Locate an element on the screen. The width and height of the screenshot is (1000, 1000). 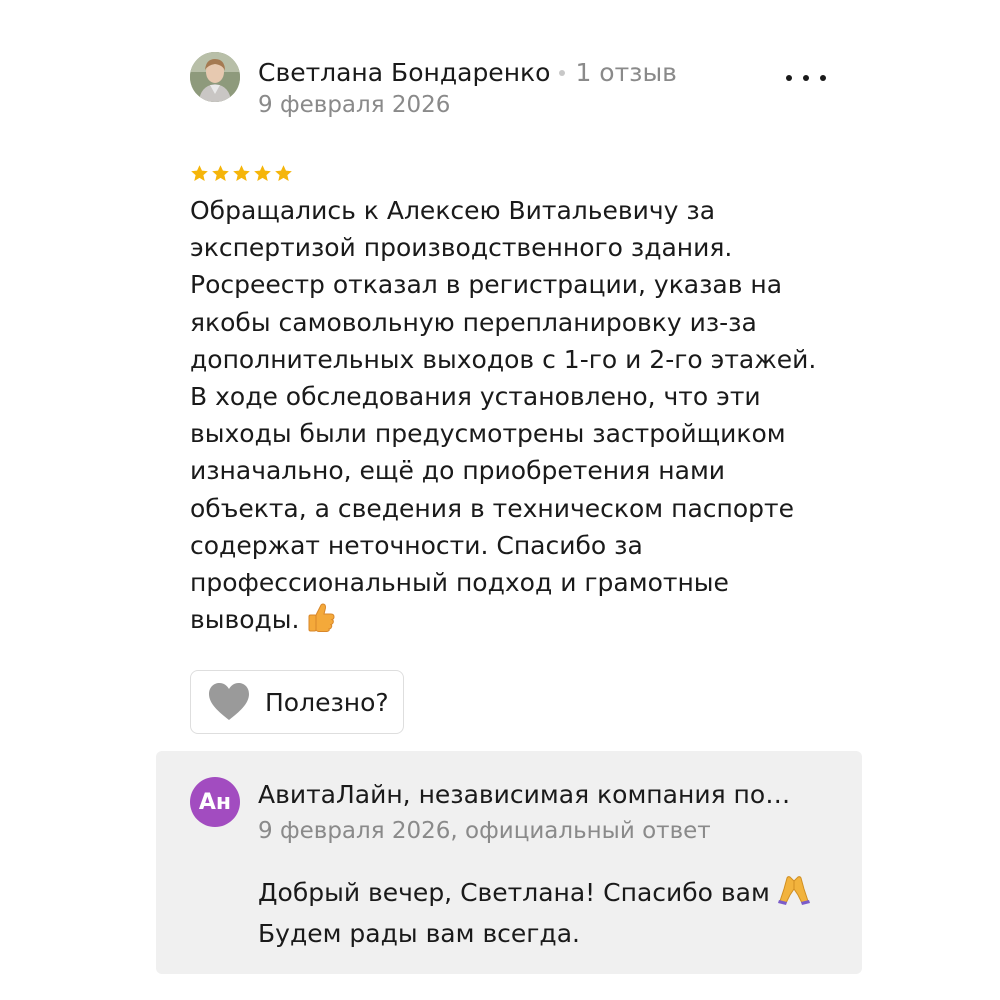
thumbs-up-icon is located at coordinates (321, 622).